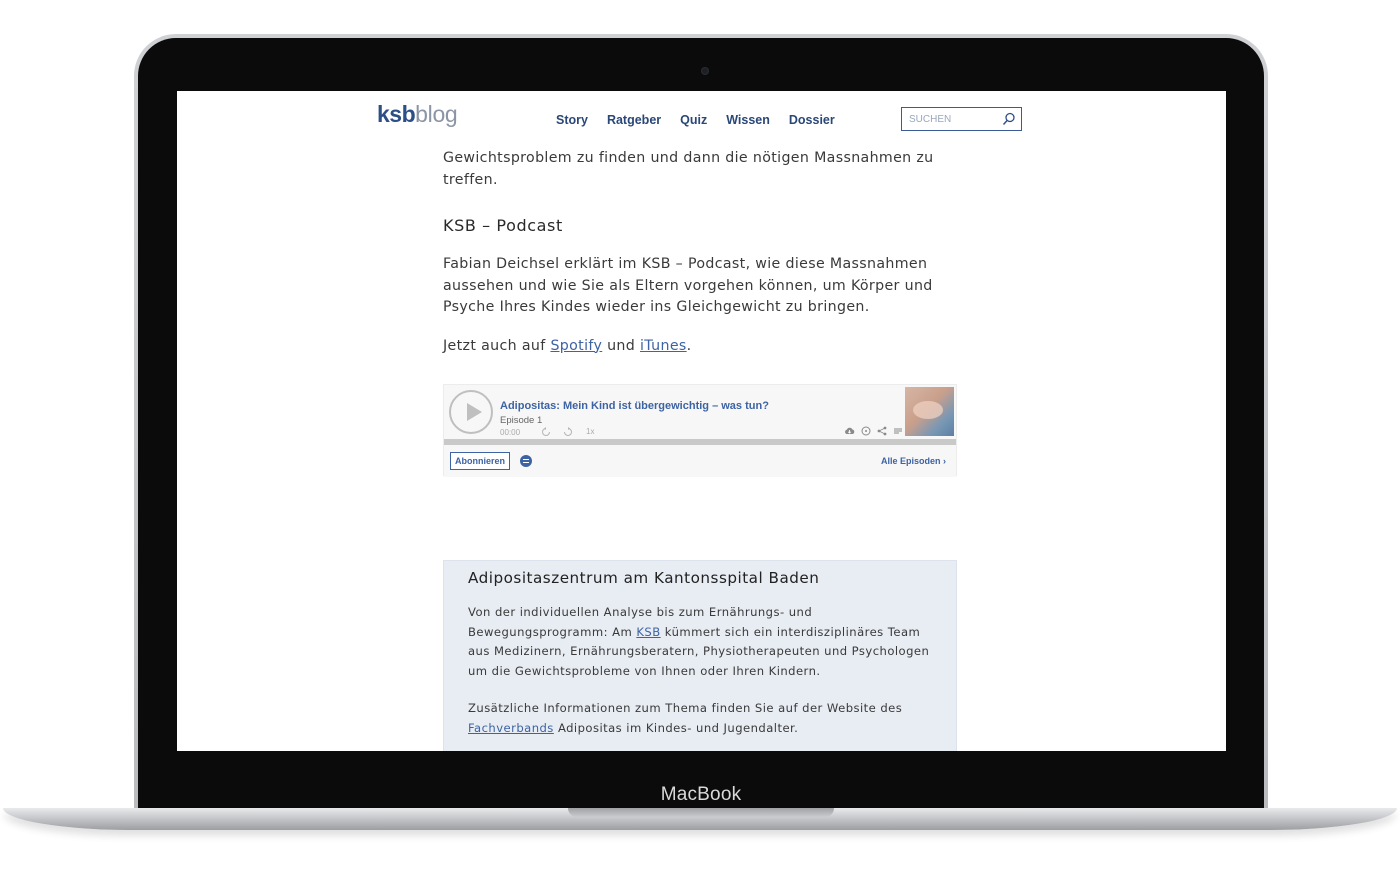 The height and width of the screenshot is (873, 1400). I want to click on site-logo: ksbblog, so click(417, 114).